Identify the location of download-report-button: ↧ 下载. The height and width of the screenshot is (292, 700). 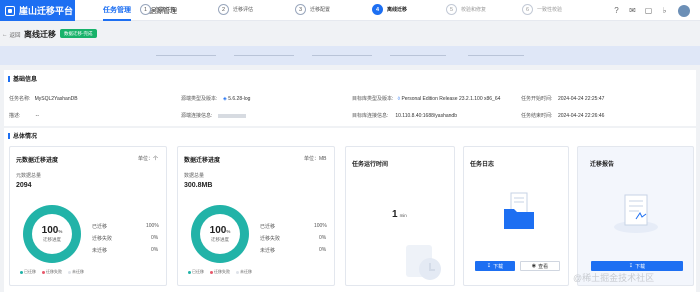
(637, 266).